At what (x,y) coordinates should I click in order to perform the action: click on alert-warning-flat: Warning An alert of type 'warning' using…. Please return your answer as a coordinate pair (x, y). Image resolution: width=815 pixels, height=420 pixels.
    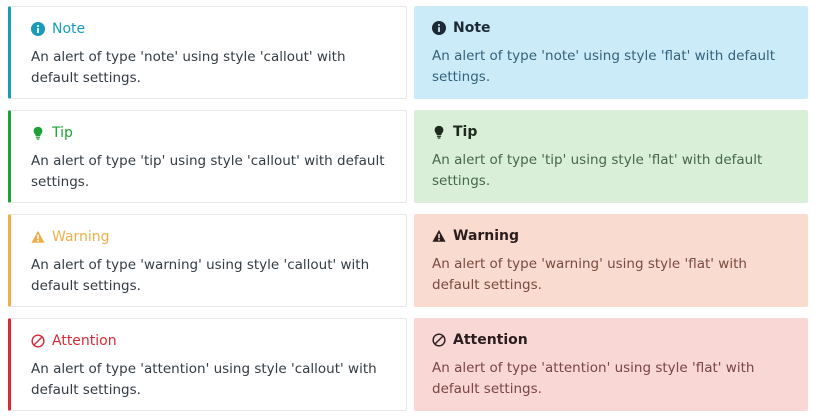
    Looking at the image, I should click on (611, 260).